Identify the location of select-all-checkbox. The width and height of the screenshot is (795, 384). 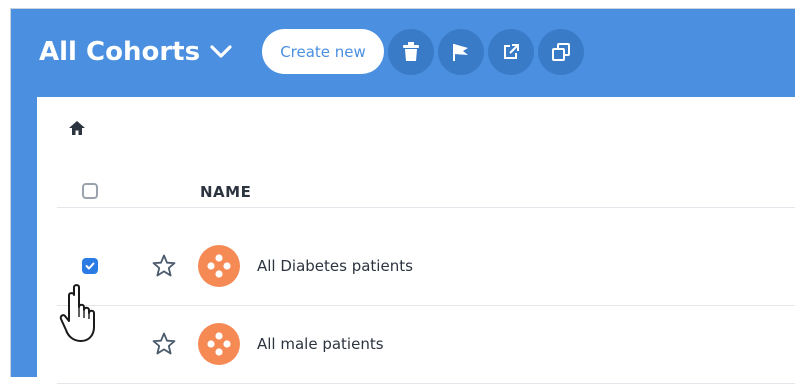
(90, 191).